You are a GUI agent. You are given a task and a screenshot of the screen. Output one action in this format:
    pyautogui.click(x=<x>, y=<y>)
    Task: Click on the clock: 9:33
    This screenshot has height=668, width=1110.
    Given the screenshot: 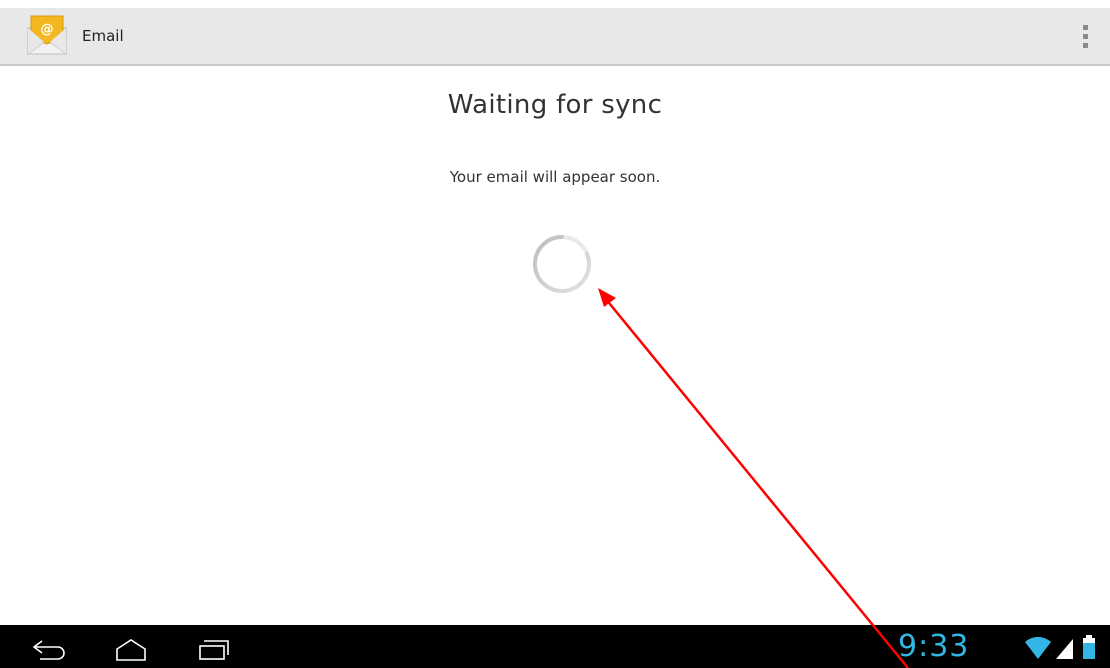 What is the action you would take?
    pyautogui.click(x=933, y=646)
    